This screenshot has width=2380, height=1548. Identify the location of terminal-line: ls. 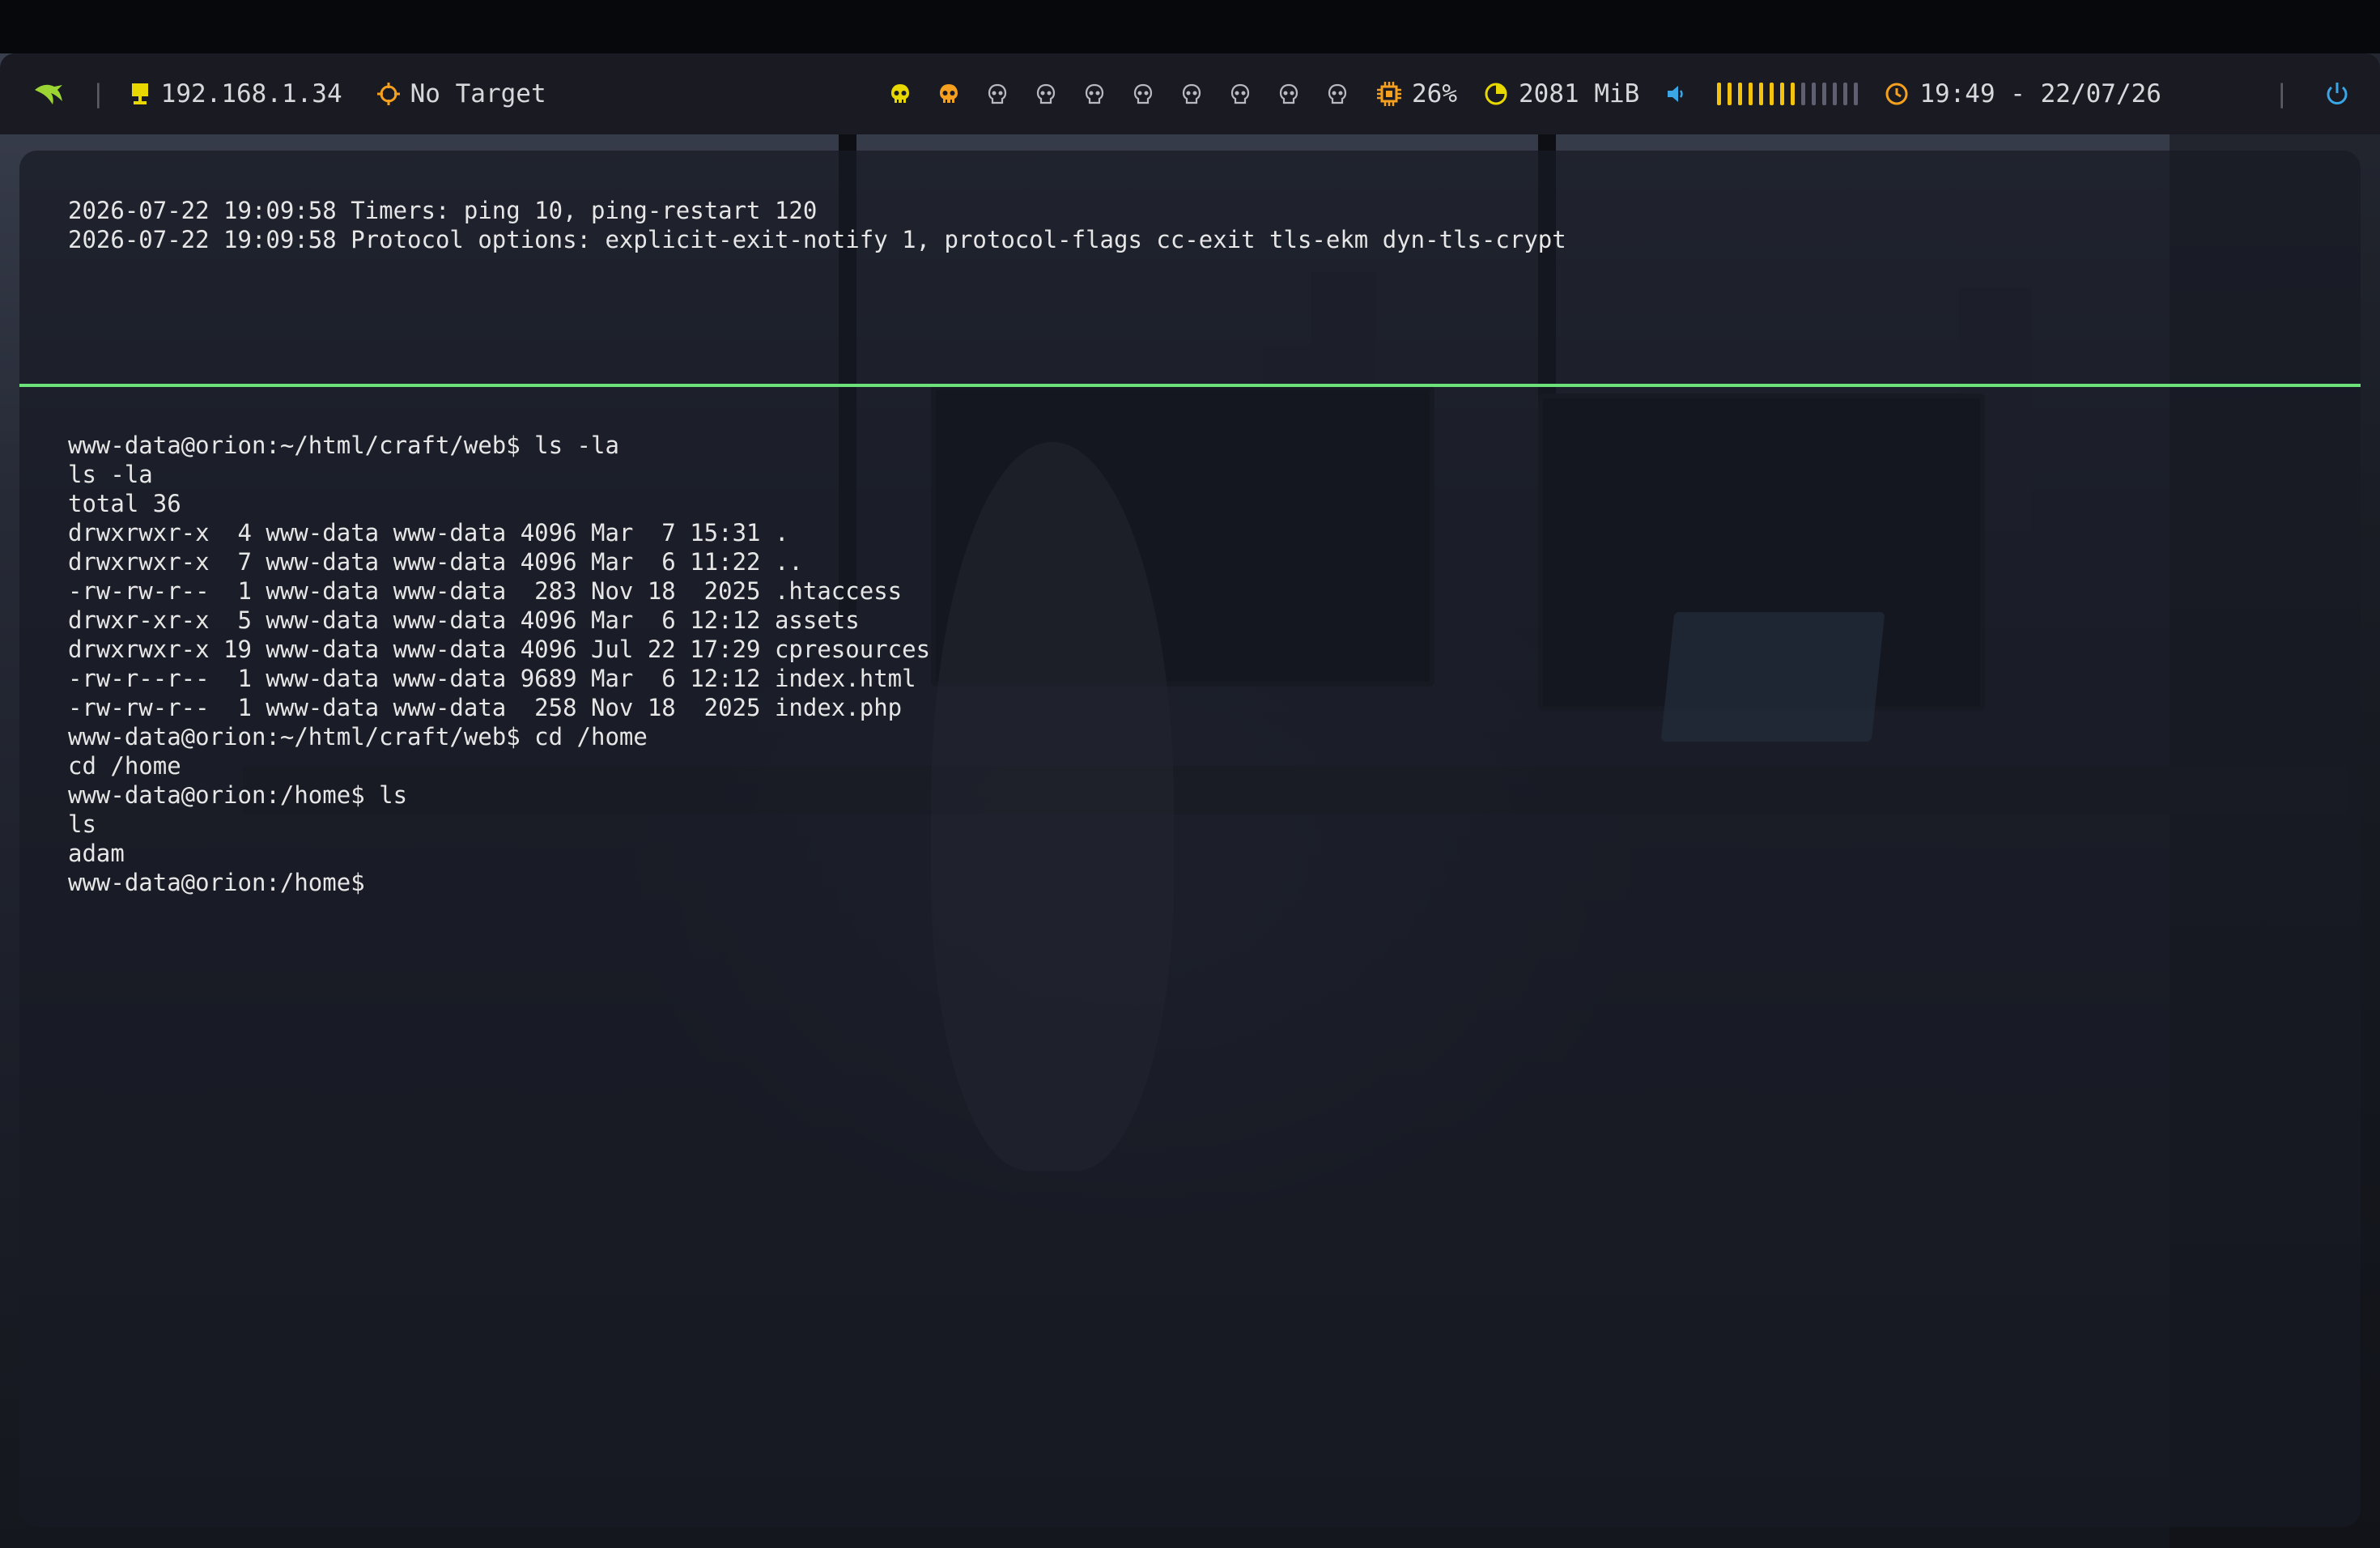
(82, 824).